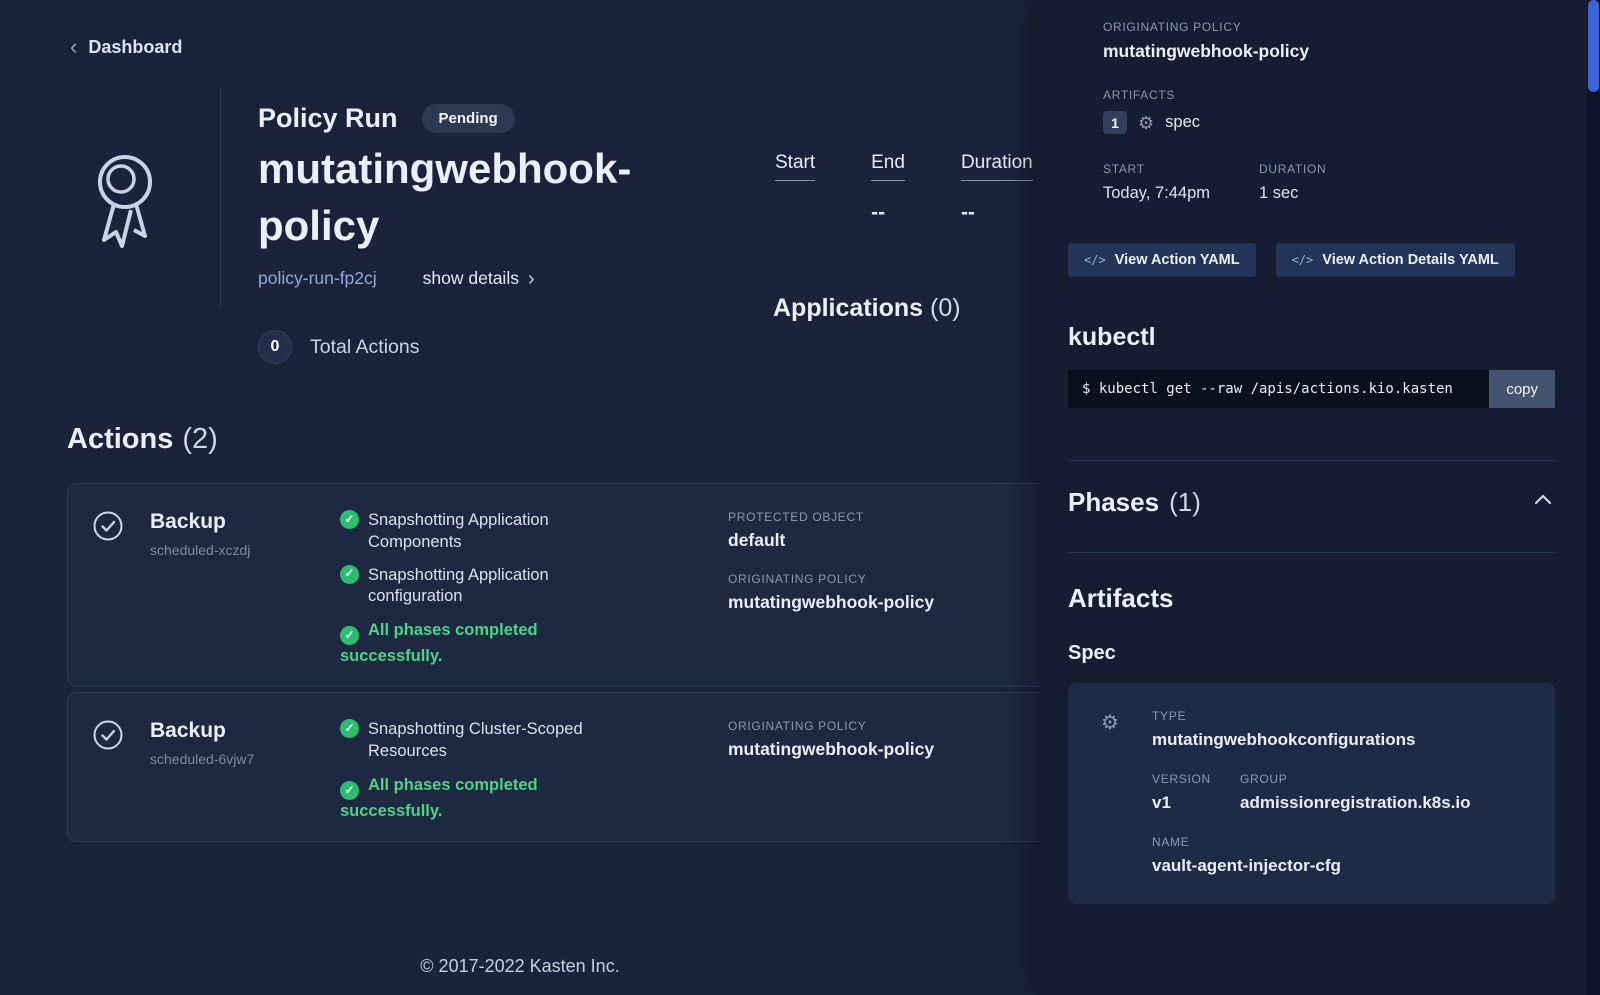 This screenshot has height=995, width=1600. What do you see at coordinates (125, 202) in the screenshot?
I see `policy-run-medal-icon` at bounding box center [125, 202].